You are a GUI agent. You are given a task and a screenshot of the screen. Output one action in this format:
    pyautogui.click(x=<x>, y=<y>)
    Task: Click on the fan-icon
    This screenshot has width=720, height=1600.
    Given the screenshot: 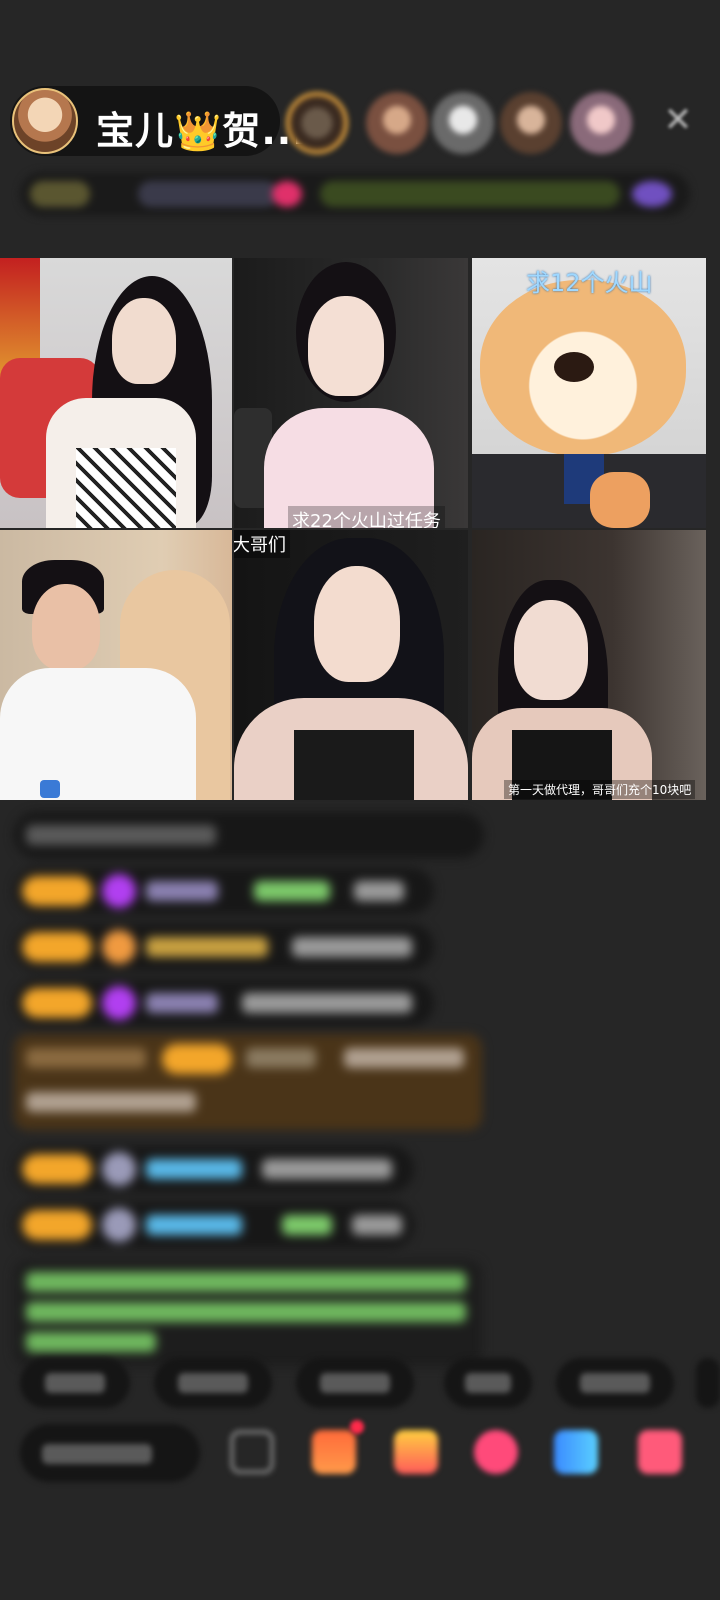 What is the action you would take?
    pyautogui.click(x=119, y=947)
    